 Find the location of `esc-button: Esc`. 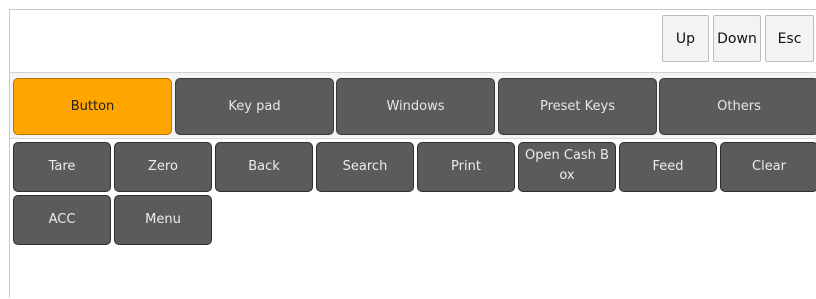

esc-button: Esc is located at coordinates (789, 38).